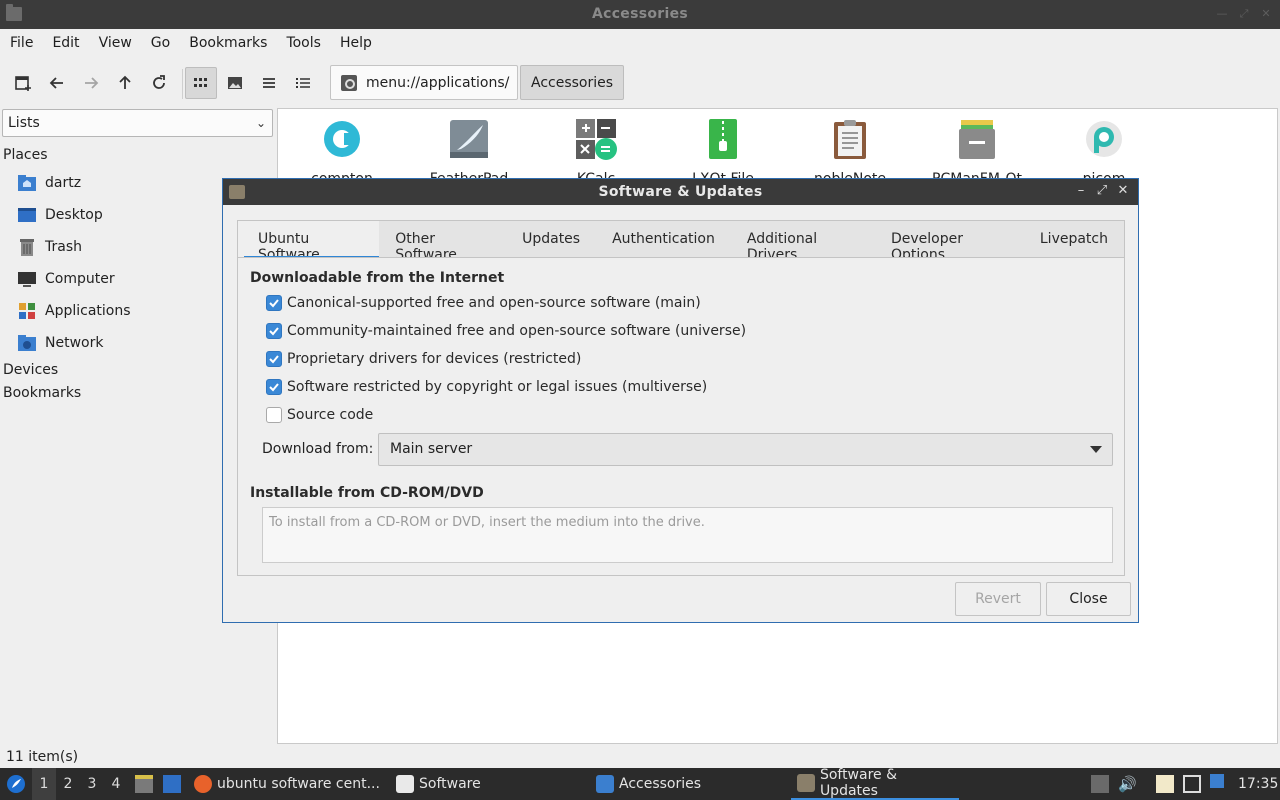 This screenshot has height=800, width=1280. What do you see at coordinates (1100, 784) in the screenshot?
I see `tray-expand-icon` at bounding box center [1100, 784].